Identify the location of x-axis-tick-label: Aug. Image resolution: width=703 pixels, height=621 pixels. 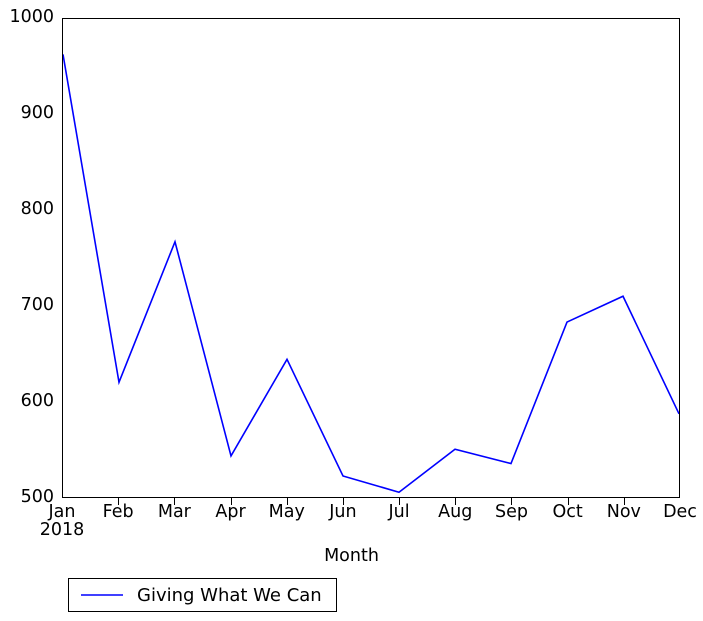
(455, 512).